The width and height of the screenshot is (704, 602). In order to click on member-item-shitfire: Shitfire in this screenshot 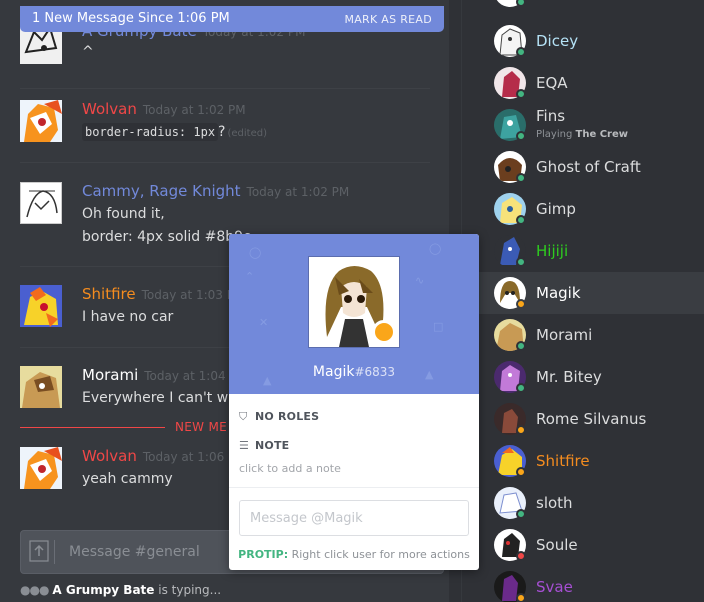, I will do `click(585, 461)`.